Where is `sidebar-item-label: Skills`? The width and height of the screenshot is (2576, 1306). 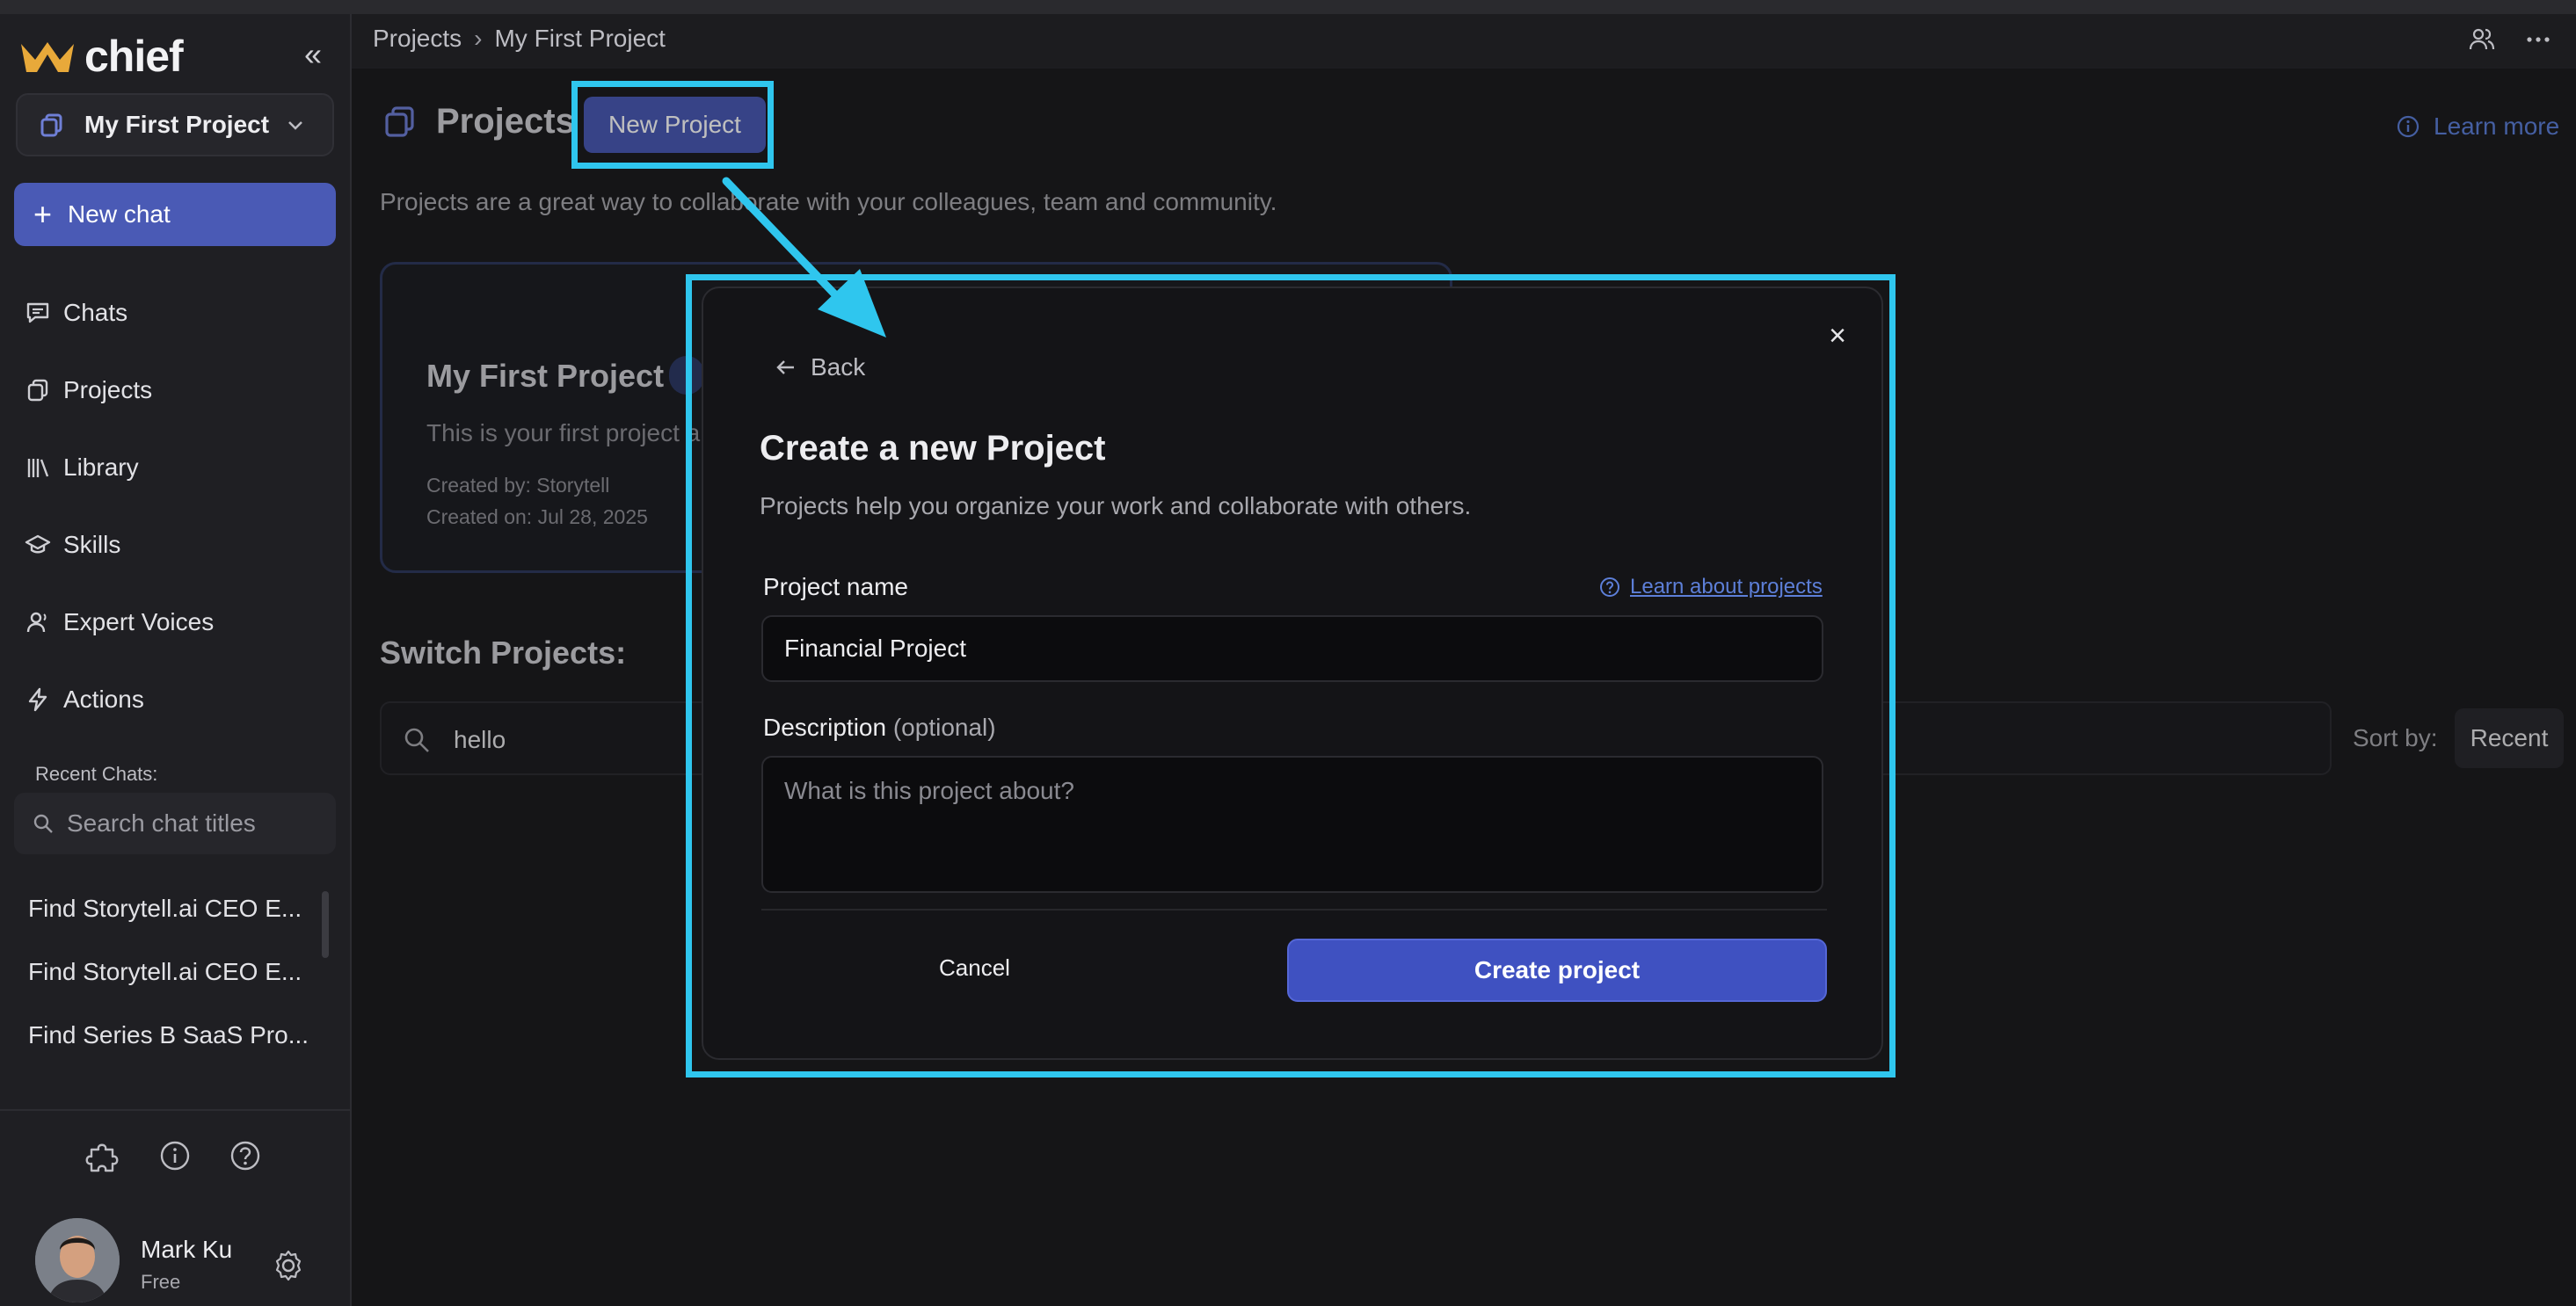 sidebar-item-label: Skills is located at coordinates (92, 544).